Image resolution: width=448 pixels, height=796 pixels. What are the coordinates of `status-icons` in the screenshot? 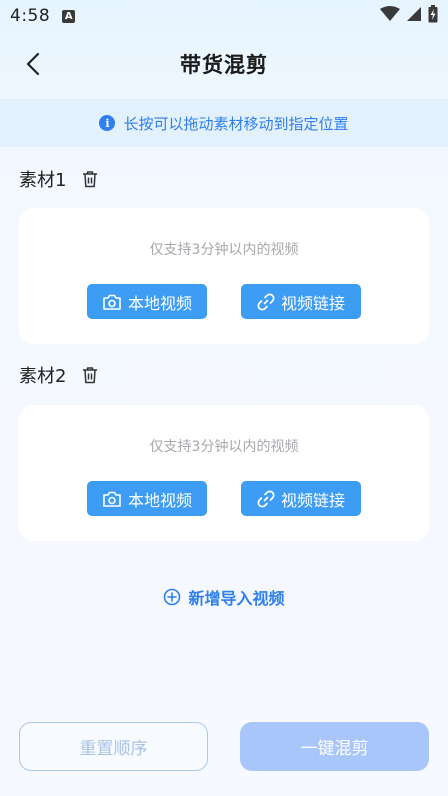 It's located at (409, 16).